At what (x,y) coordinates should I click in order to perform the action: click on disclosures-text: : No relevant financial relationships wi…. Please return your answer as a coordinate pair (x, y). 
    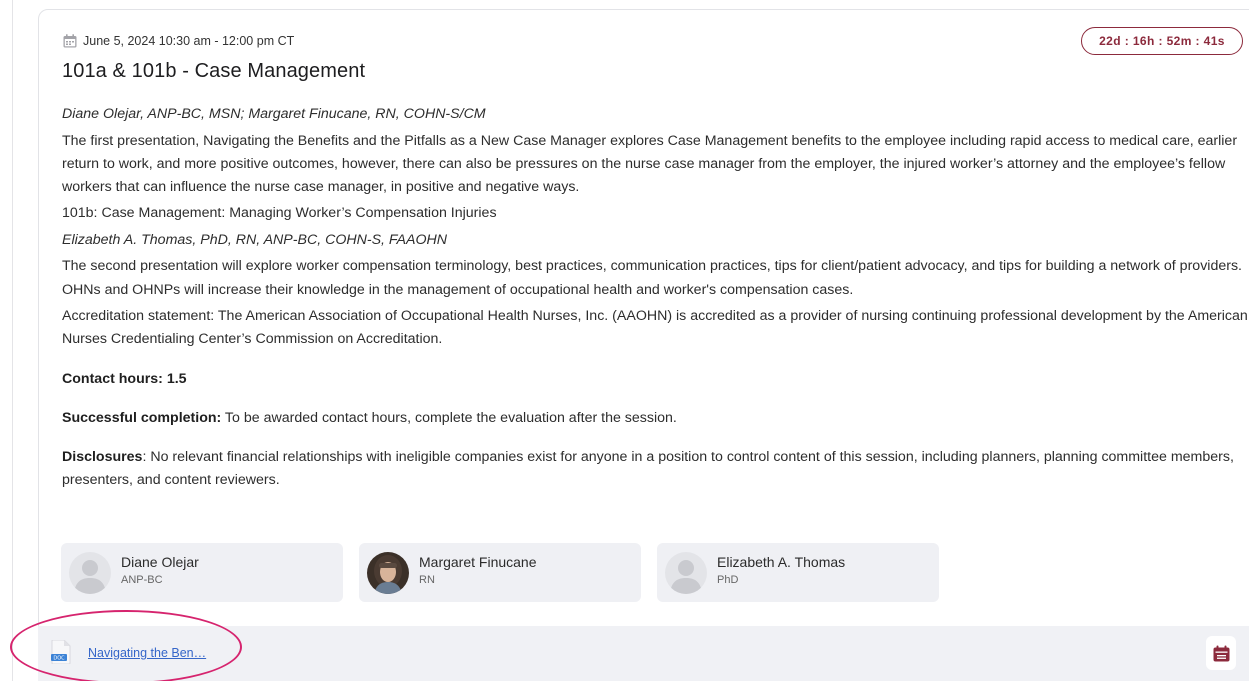
    Looking at the image, I should click on (648, 468).